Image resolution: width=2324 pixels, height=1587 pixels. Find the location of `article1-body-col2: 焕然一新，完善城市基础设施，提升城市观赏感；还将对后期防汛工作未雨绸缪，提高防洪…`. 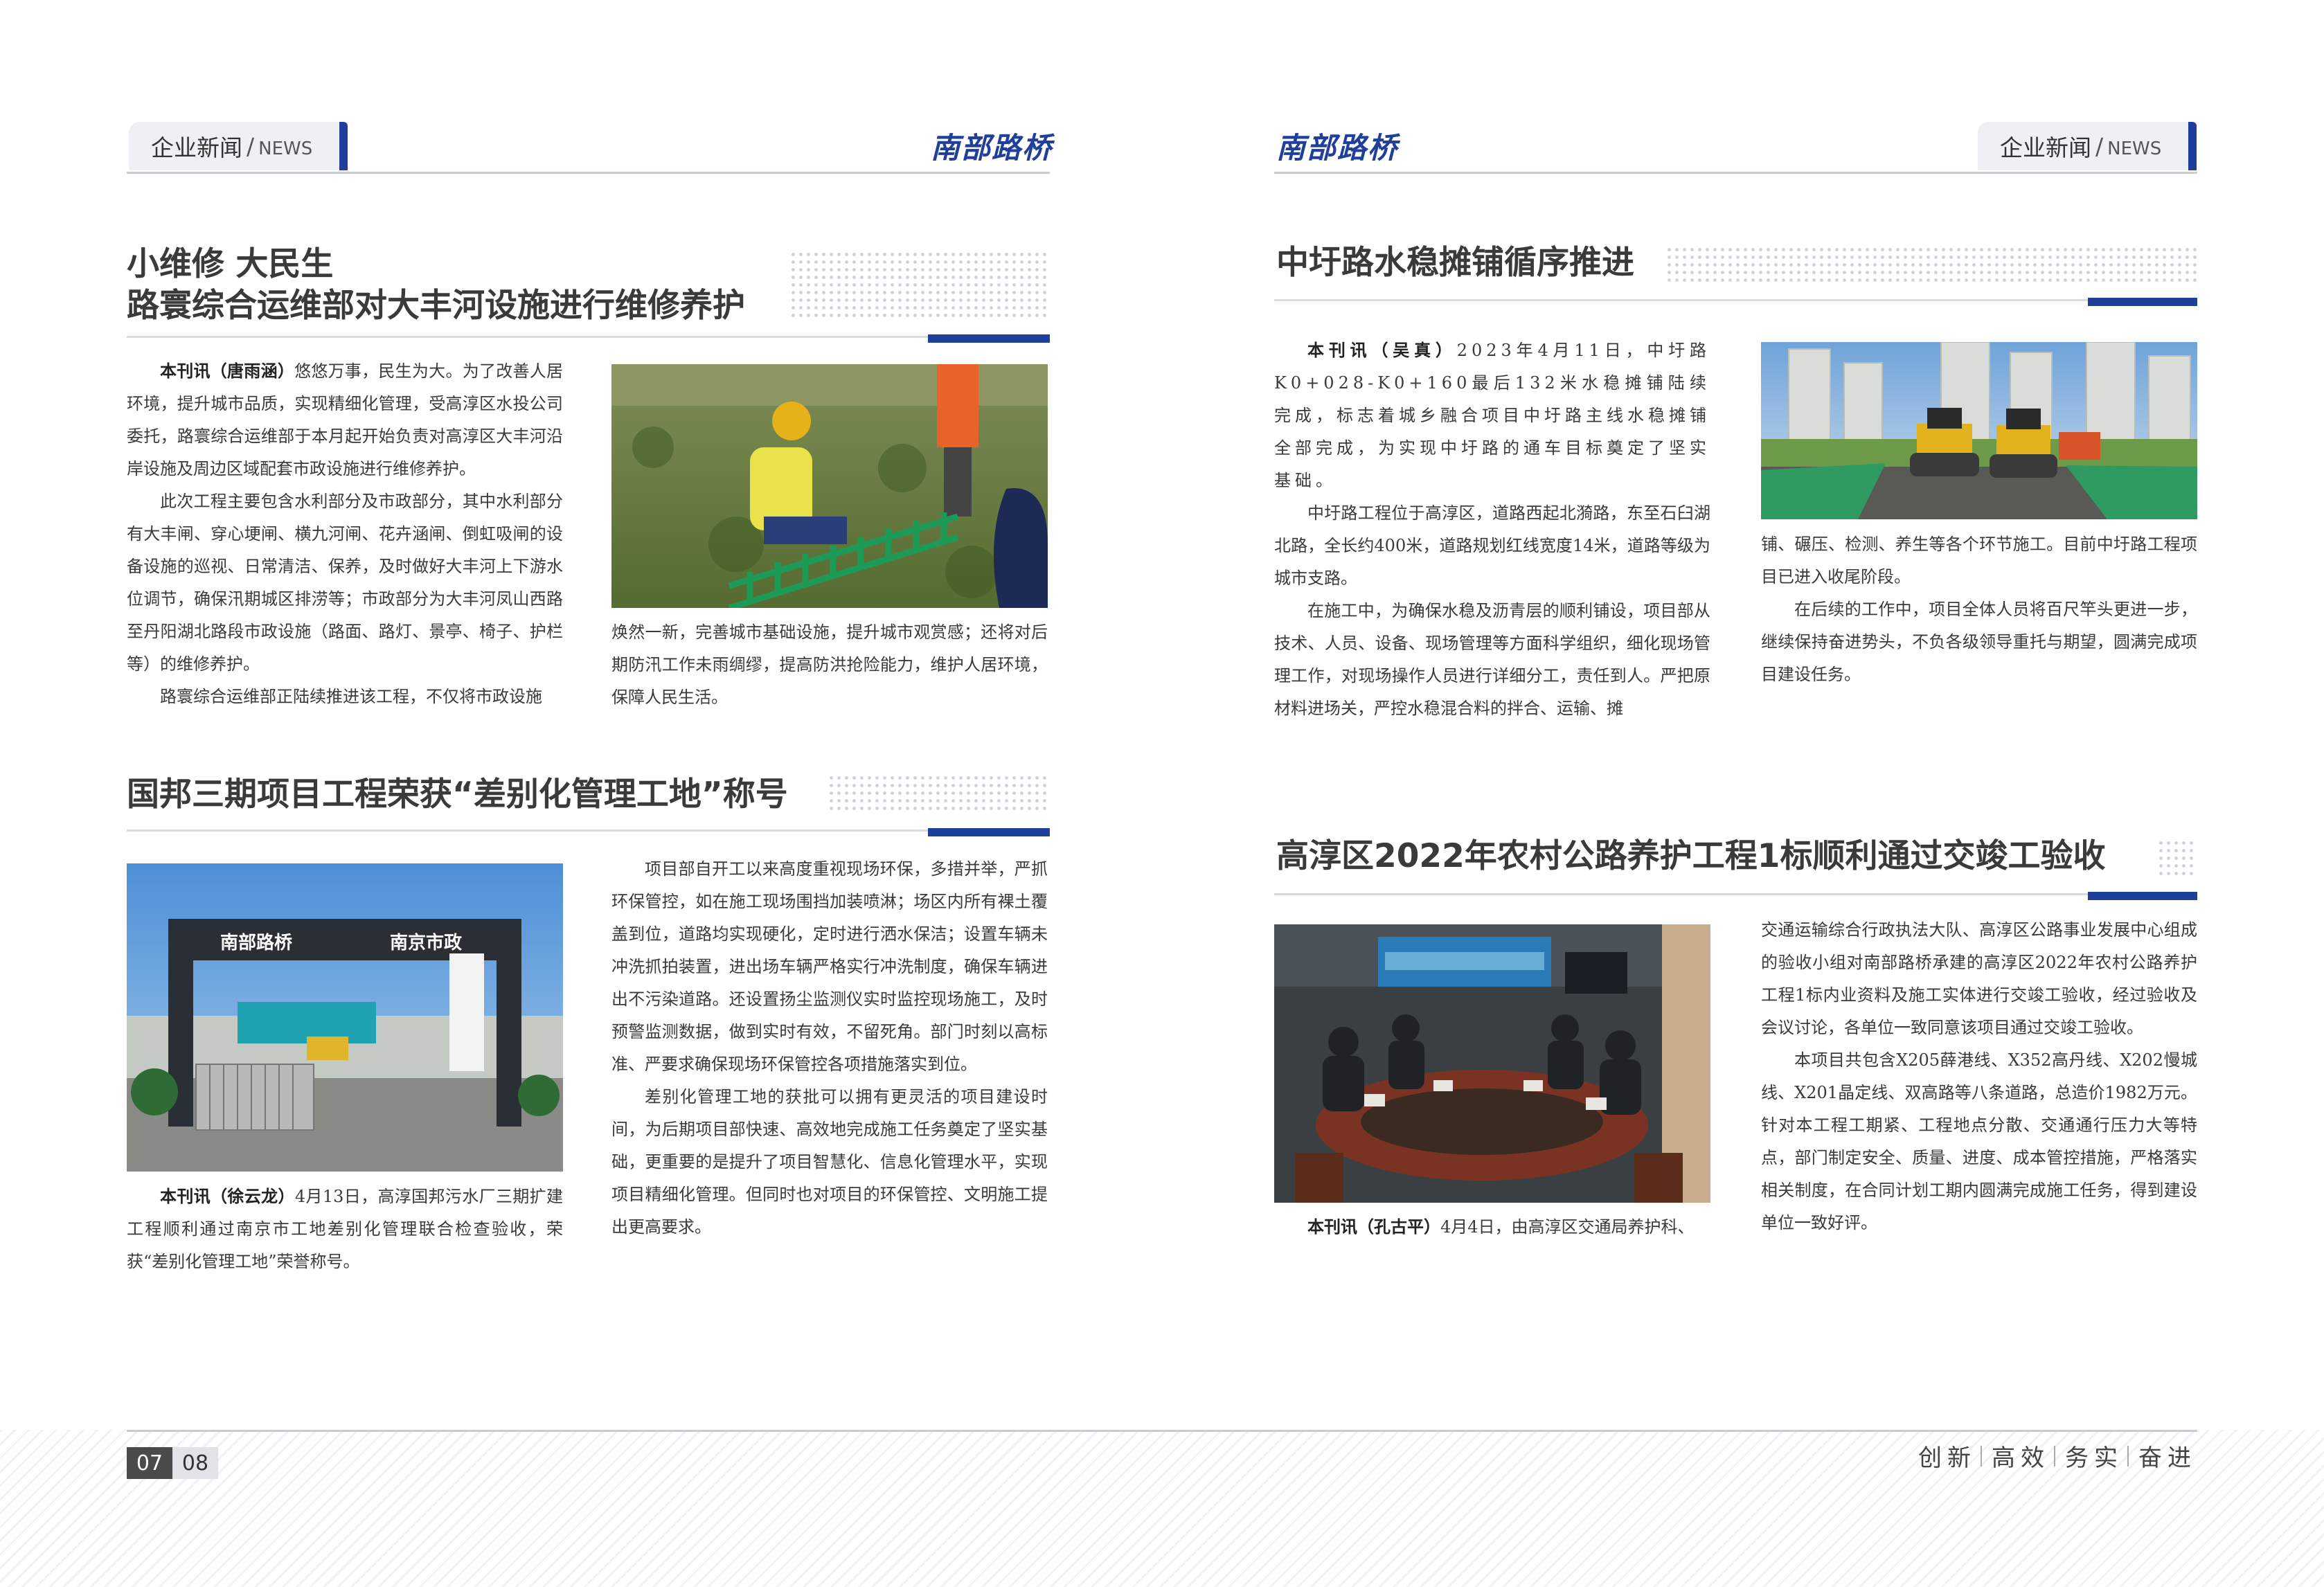

article1-body-col2: 焕然一新，完善城市基础设施，提升城市观赏感；还将对后期防汛工作未雨绸缪，提高防洪… is located at coordinates (829, 665).